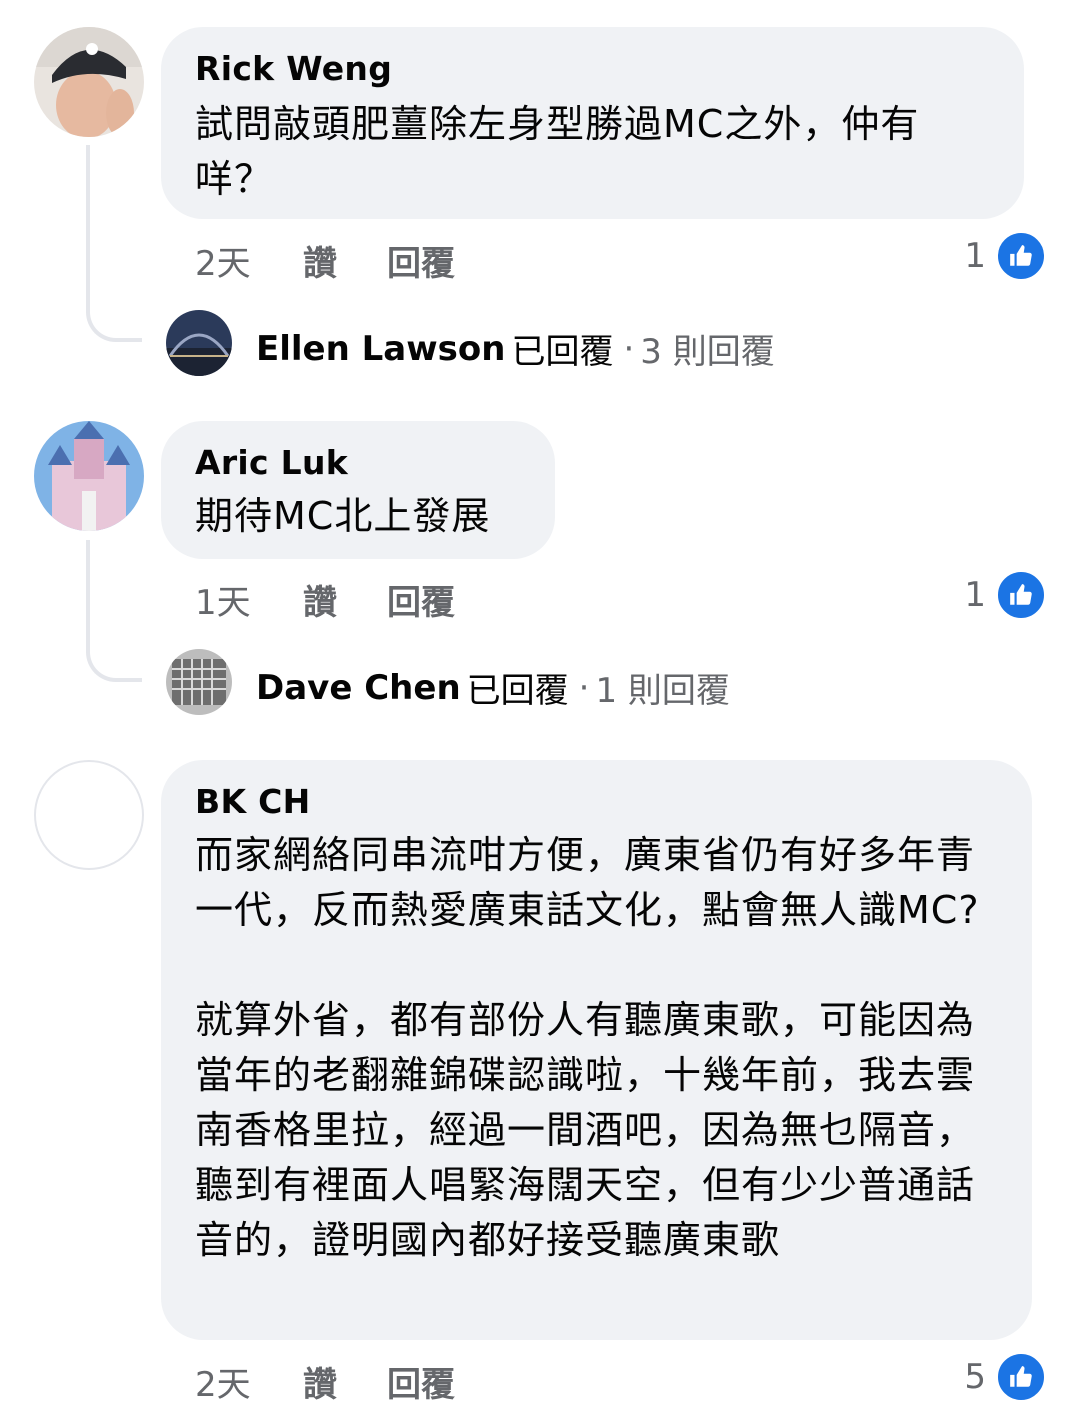  I want to click on reply-count: 3 則回覆, so click(707, 352).